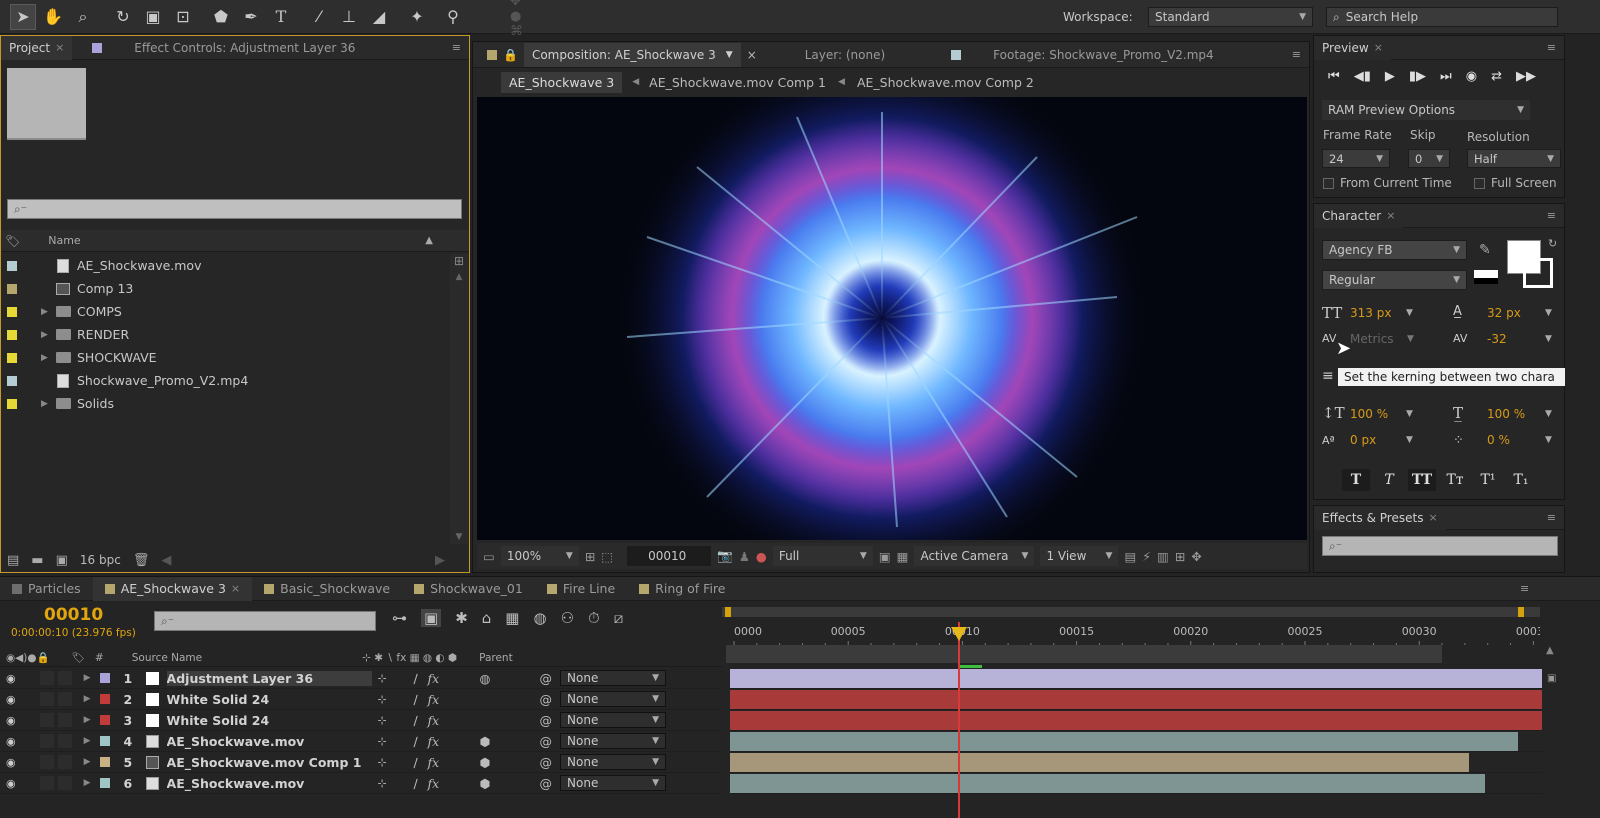 The height and width of the screenshot is (818, 1600). I want to click on layer-source-name: AE_Shockwave.mov, so click(269, 741).